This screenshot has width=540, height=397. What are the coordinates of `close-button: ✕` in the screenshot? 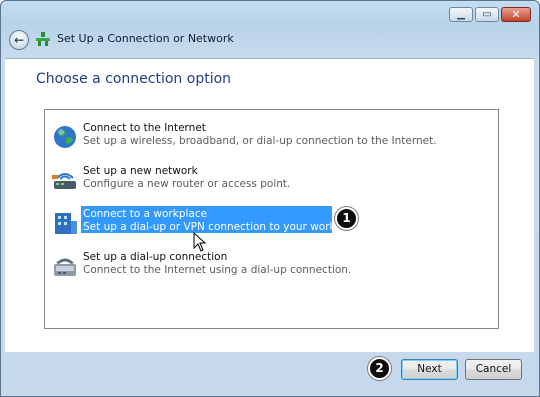 It's located at (516, 14).